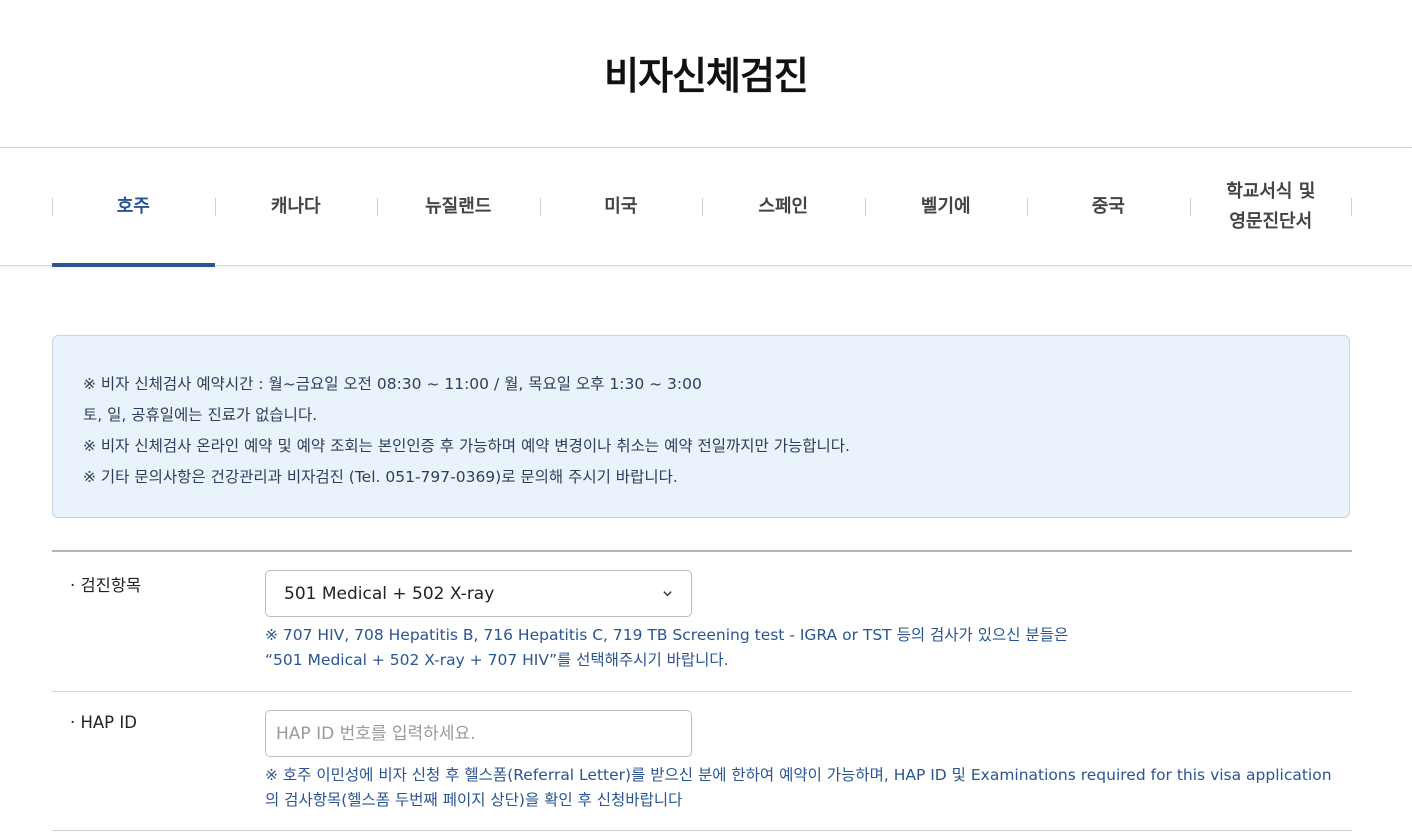 The height and width of the screenshot is (835, 1412). What do you see at coordinates (478, 733) in the screenshot?
I see `hap-id-input` at bounding box center [478, 733].